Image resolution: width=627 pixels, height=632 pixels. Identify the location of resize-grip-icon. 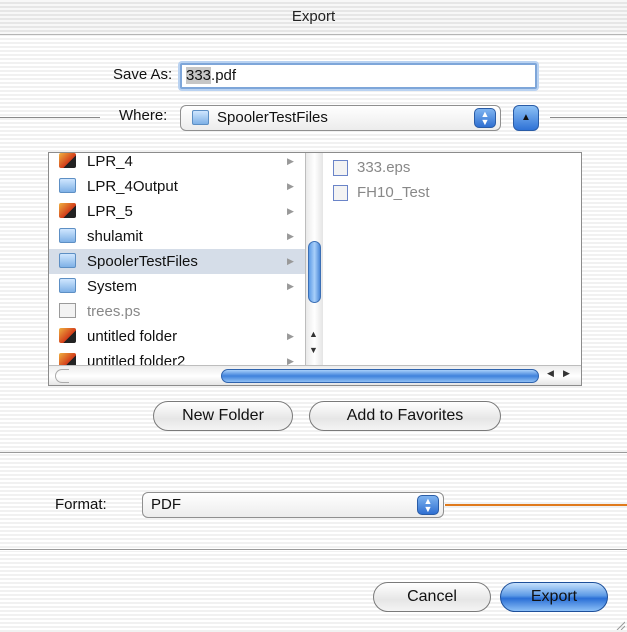
(620, 625).